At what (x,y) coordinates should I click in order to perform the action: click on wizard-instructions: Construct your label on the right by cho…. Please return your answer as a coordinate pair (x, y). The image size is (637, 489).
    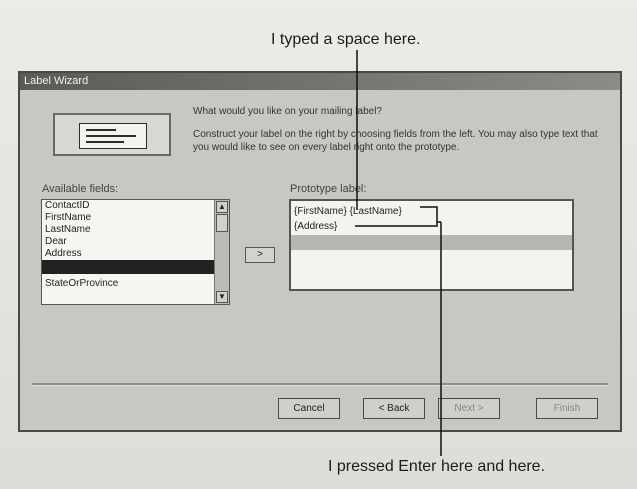
    Looking at the image, I should click on (395, 141).